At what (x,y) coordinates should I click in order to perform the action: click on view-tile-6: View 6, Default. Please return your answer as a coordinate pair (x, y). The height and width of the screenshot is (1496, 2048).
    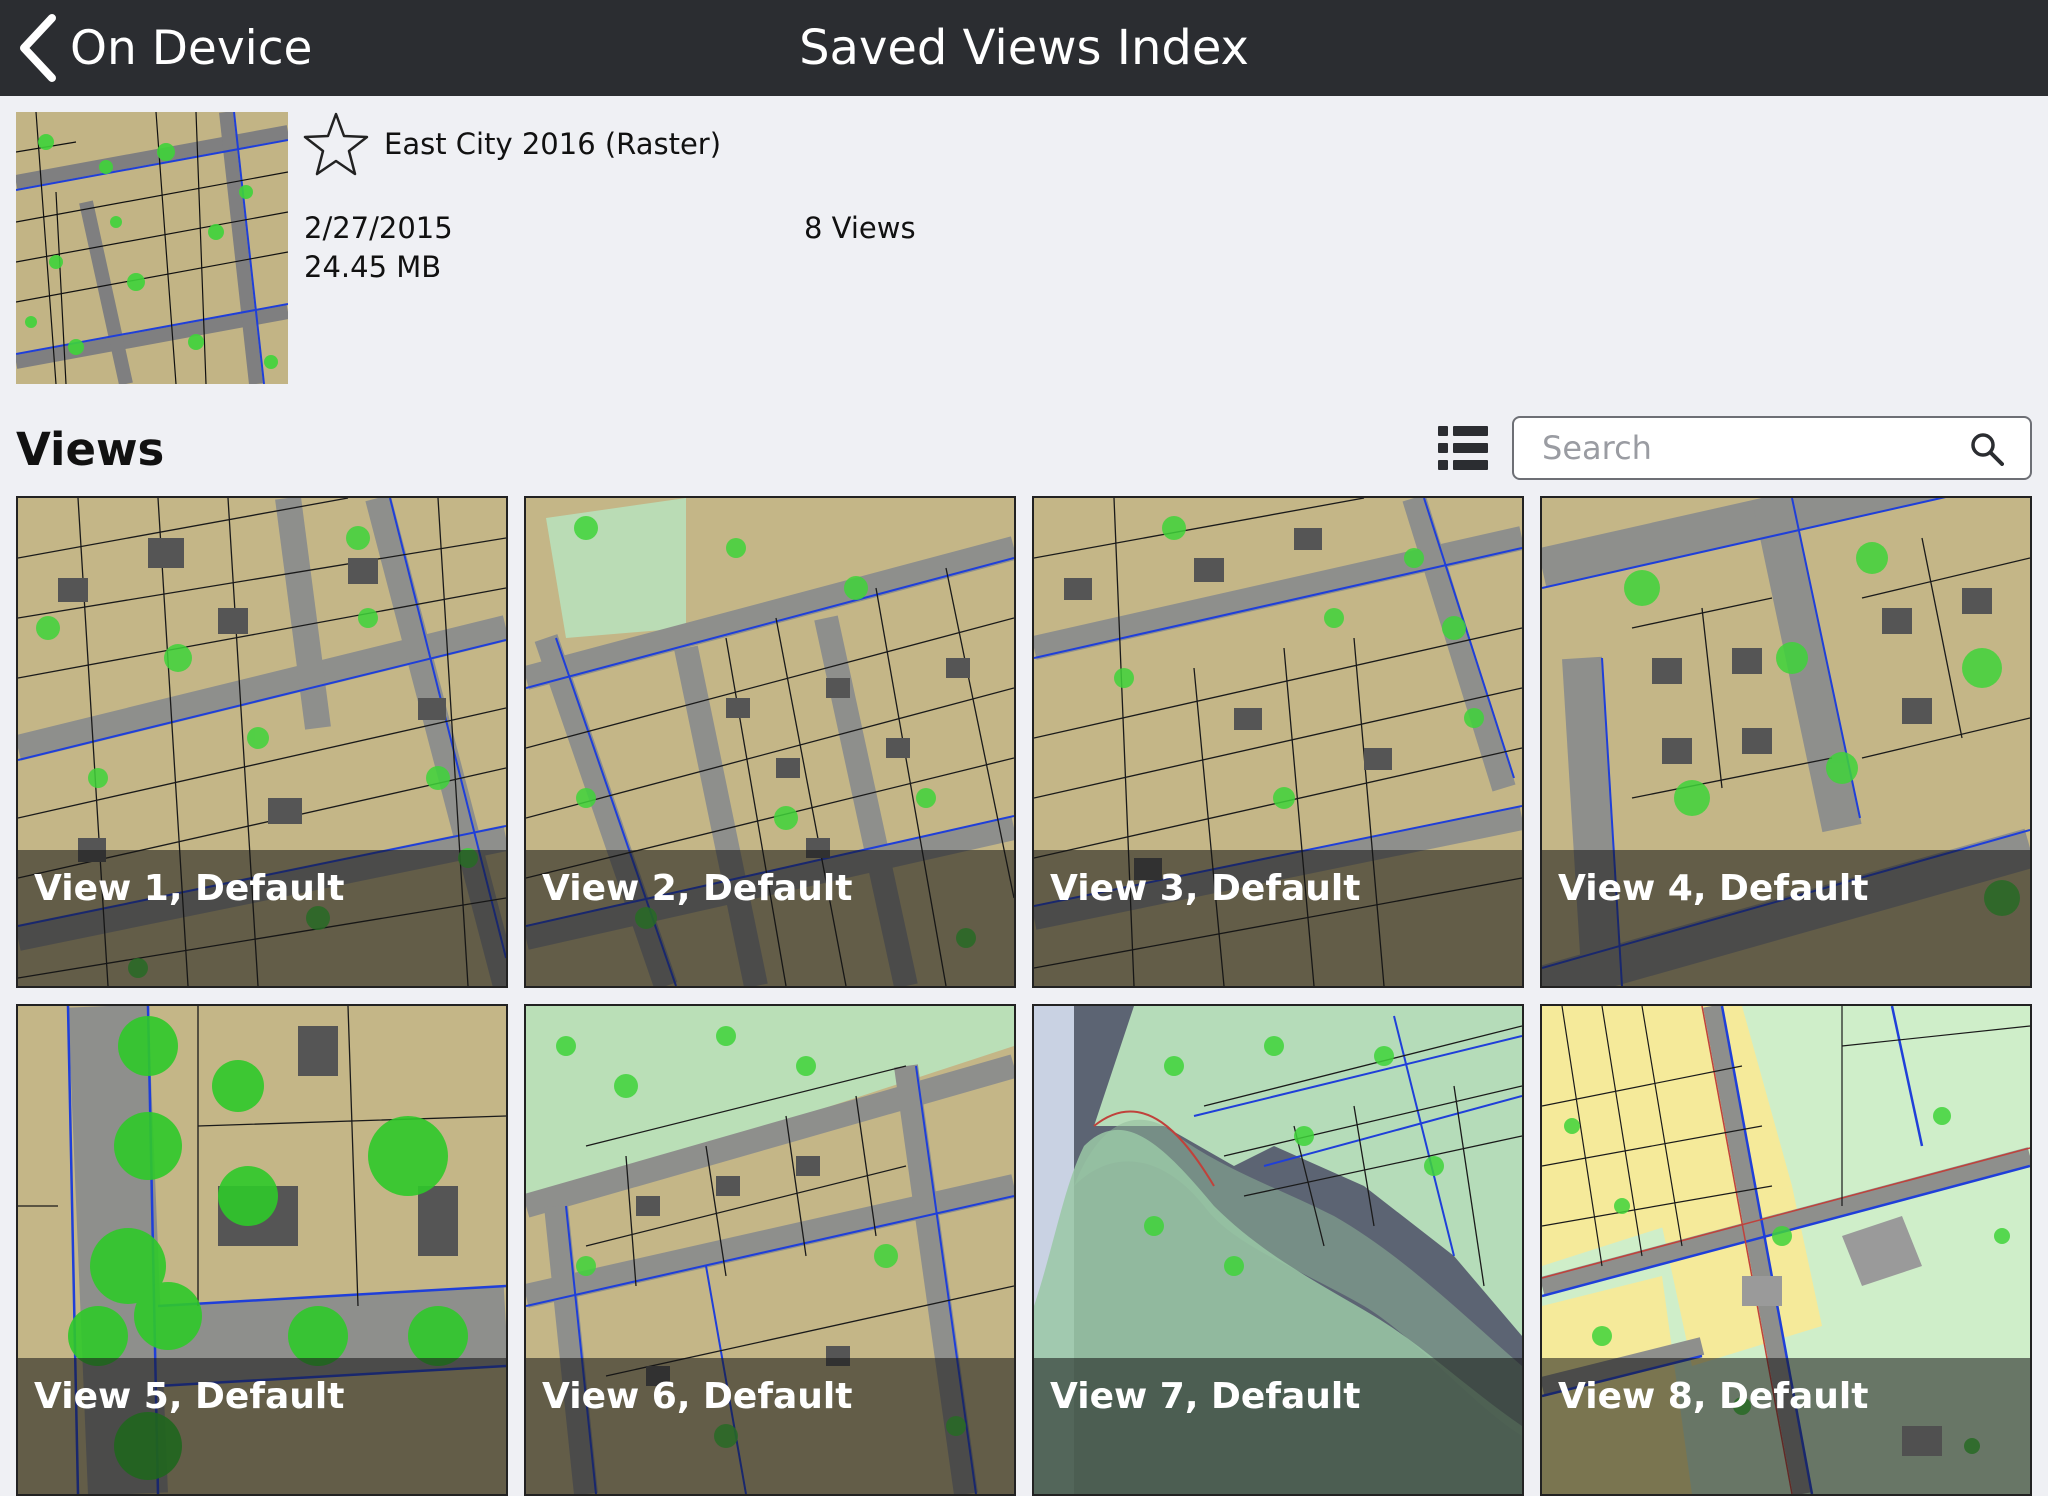
    Looking at the image, I should click on (770, 1250).